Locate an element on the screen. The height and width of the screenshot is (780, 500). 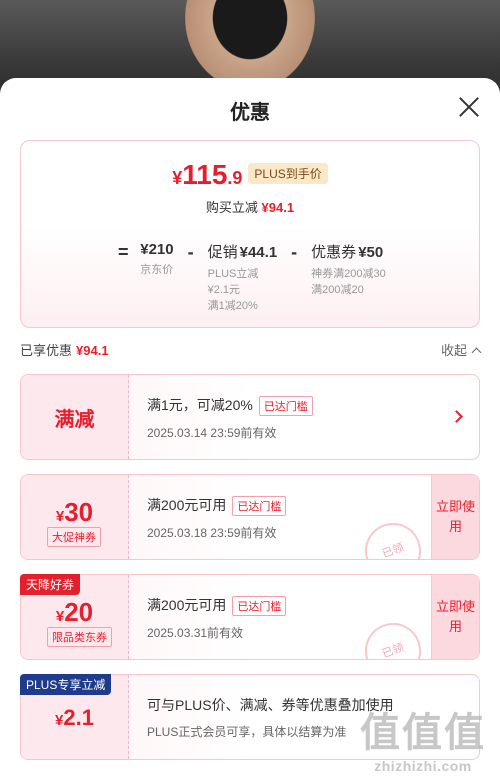
base-price-term: ¥210 京东价 is located at coordinates (156, 259).